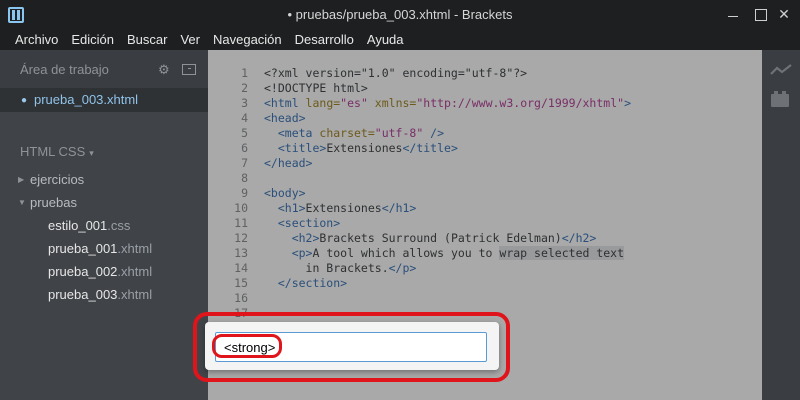 The width and height of the screenshot is (800, 400). I want to click on line-number: 14, so click(241, 268).